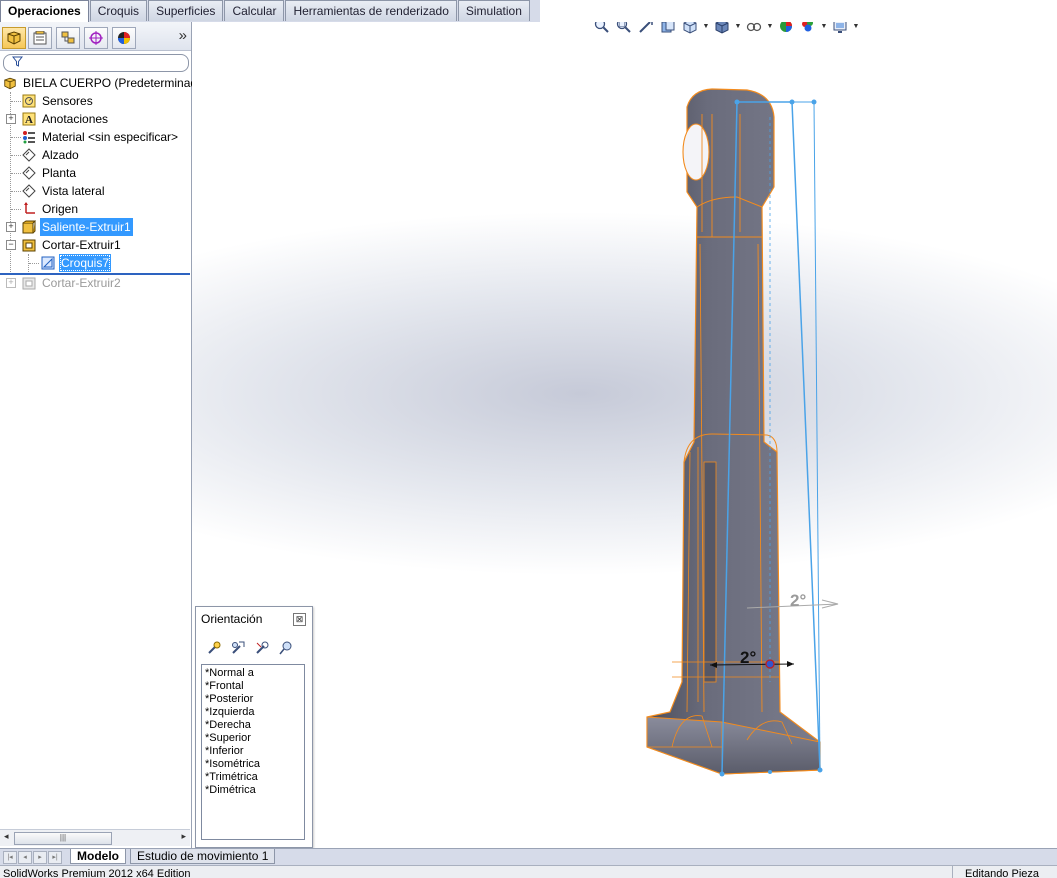  Describe the element at coordinates (14, 38) in the screenshot. I see `feature-manager-icon` at that location.